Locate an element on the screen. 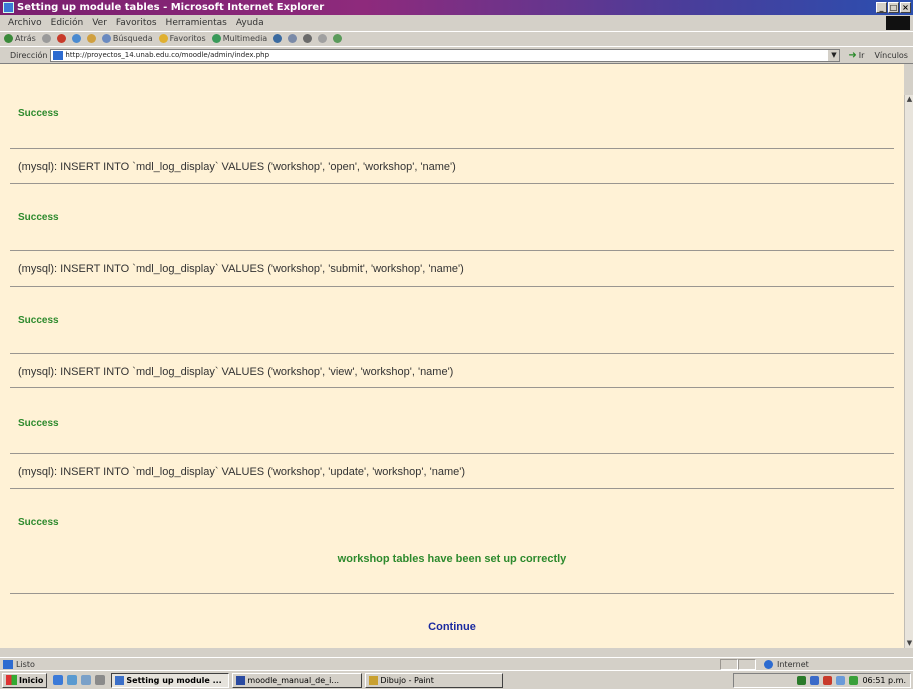  status-panel is located at coordinates (729, 664).